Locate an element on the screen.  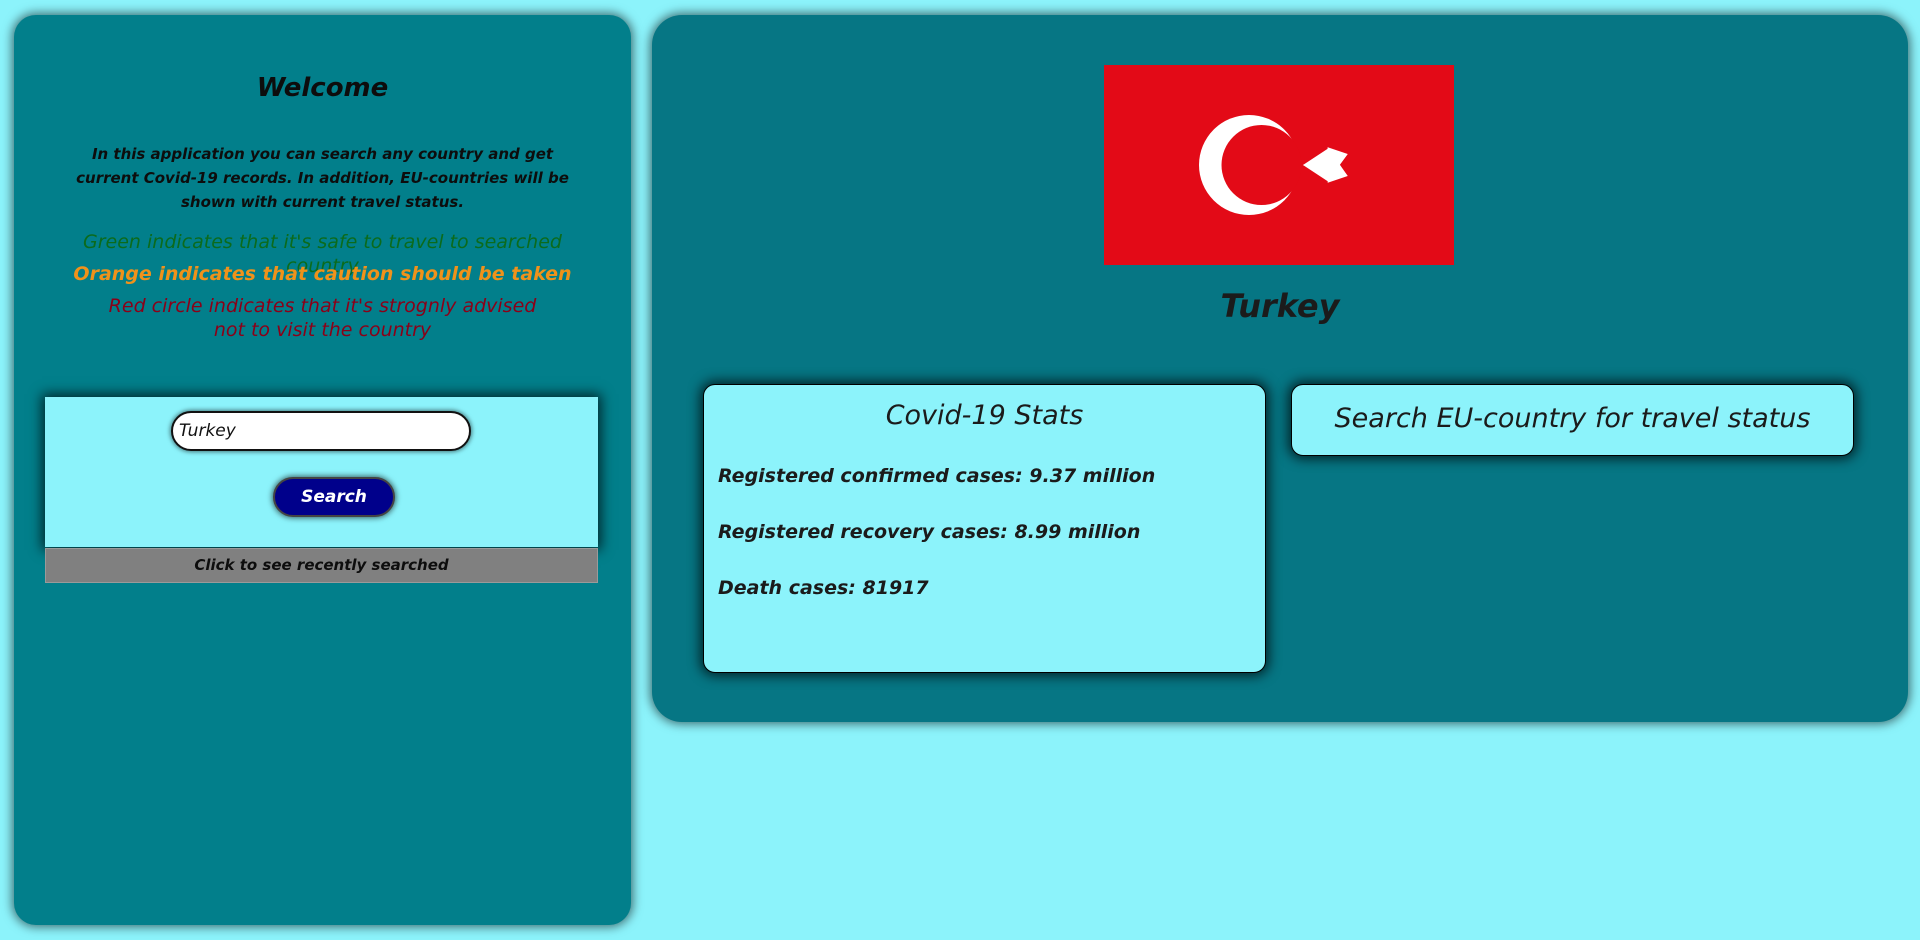
death-cases: Death cases: 81917 is located at coordinates (823, 588).